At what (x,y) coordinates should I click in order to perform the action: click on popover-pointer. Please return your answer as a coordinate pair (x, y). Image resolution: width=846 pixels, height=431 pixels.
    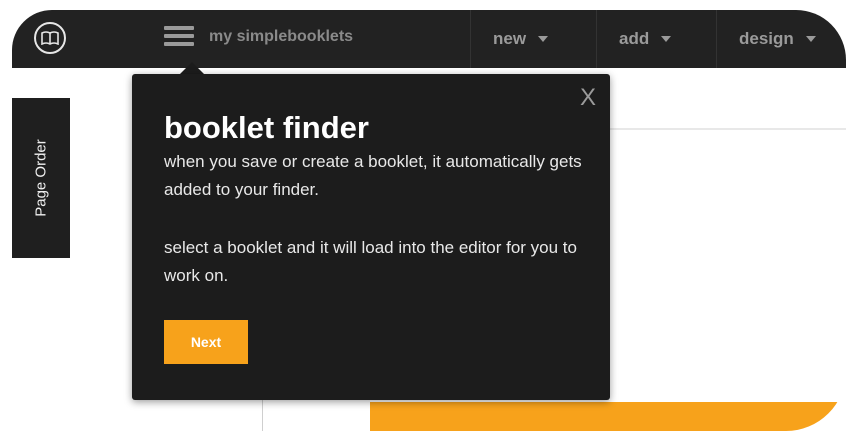
    Looking at the image, I should click on (192, 68).